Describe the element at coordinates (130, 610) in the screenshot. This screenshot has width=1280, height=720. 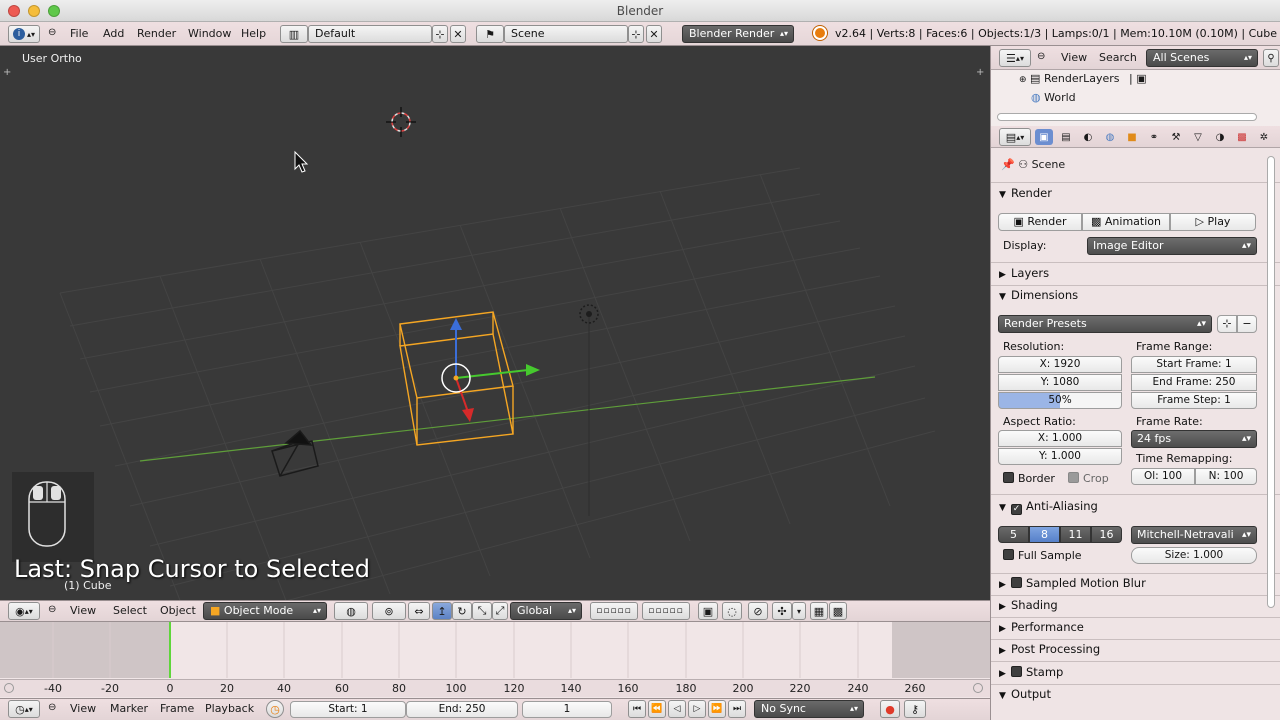
I see `menu-select: Select` at that location.